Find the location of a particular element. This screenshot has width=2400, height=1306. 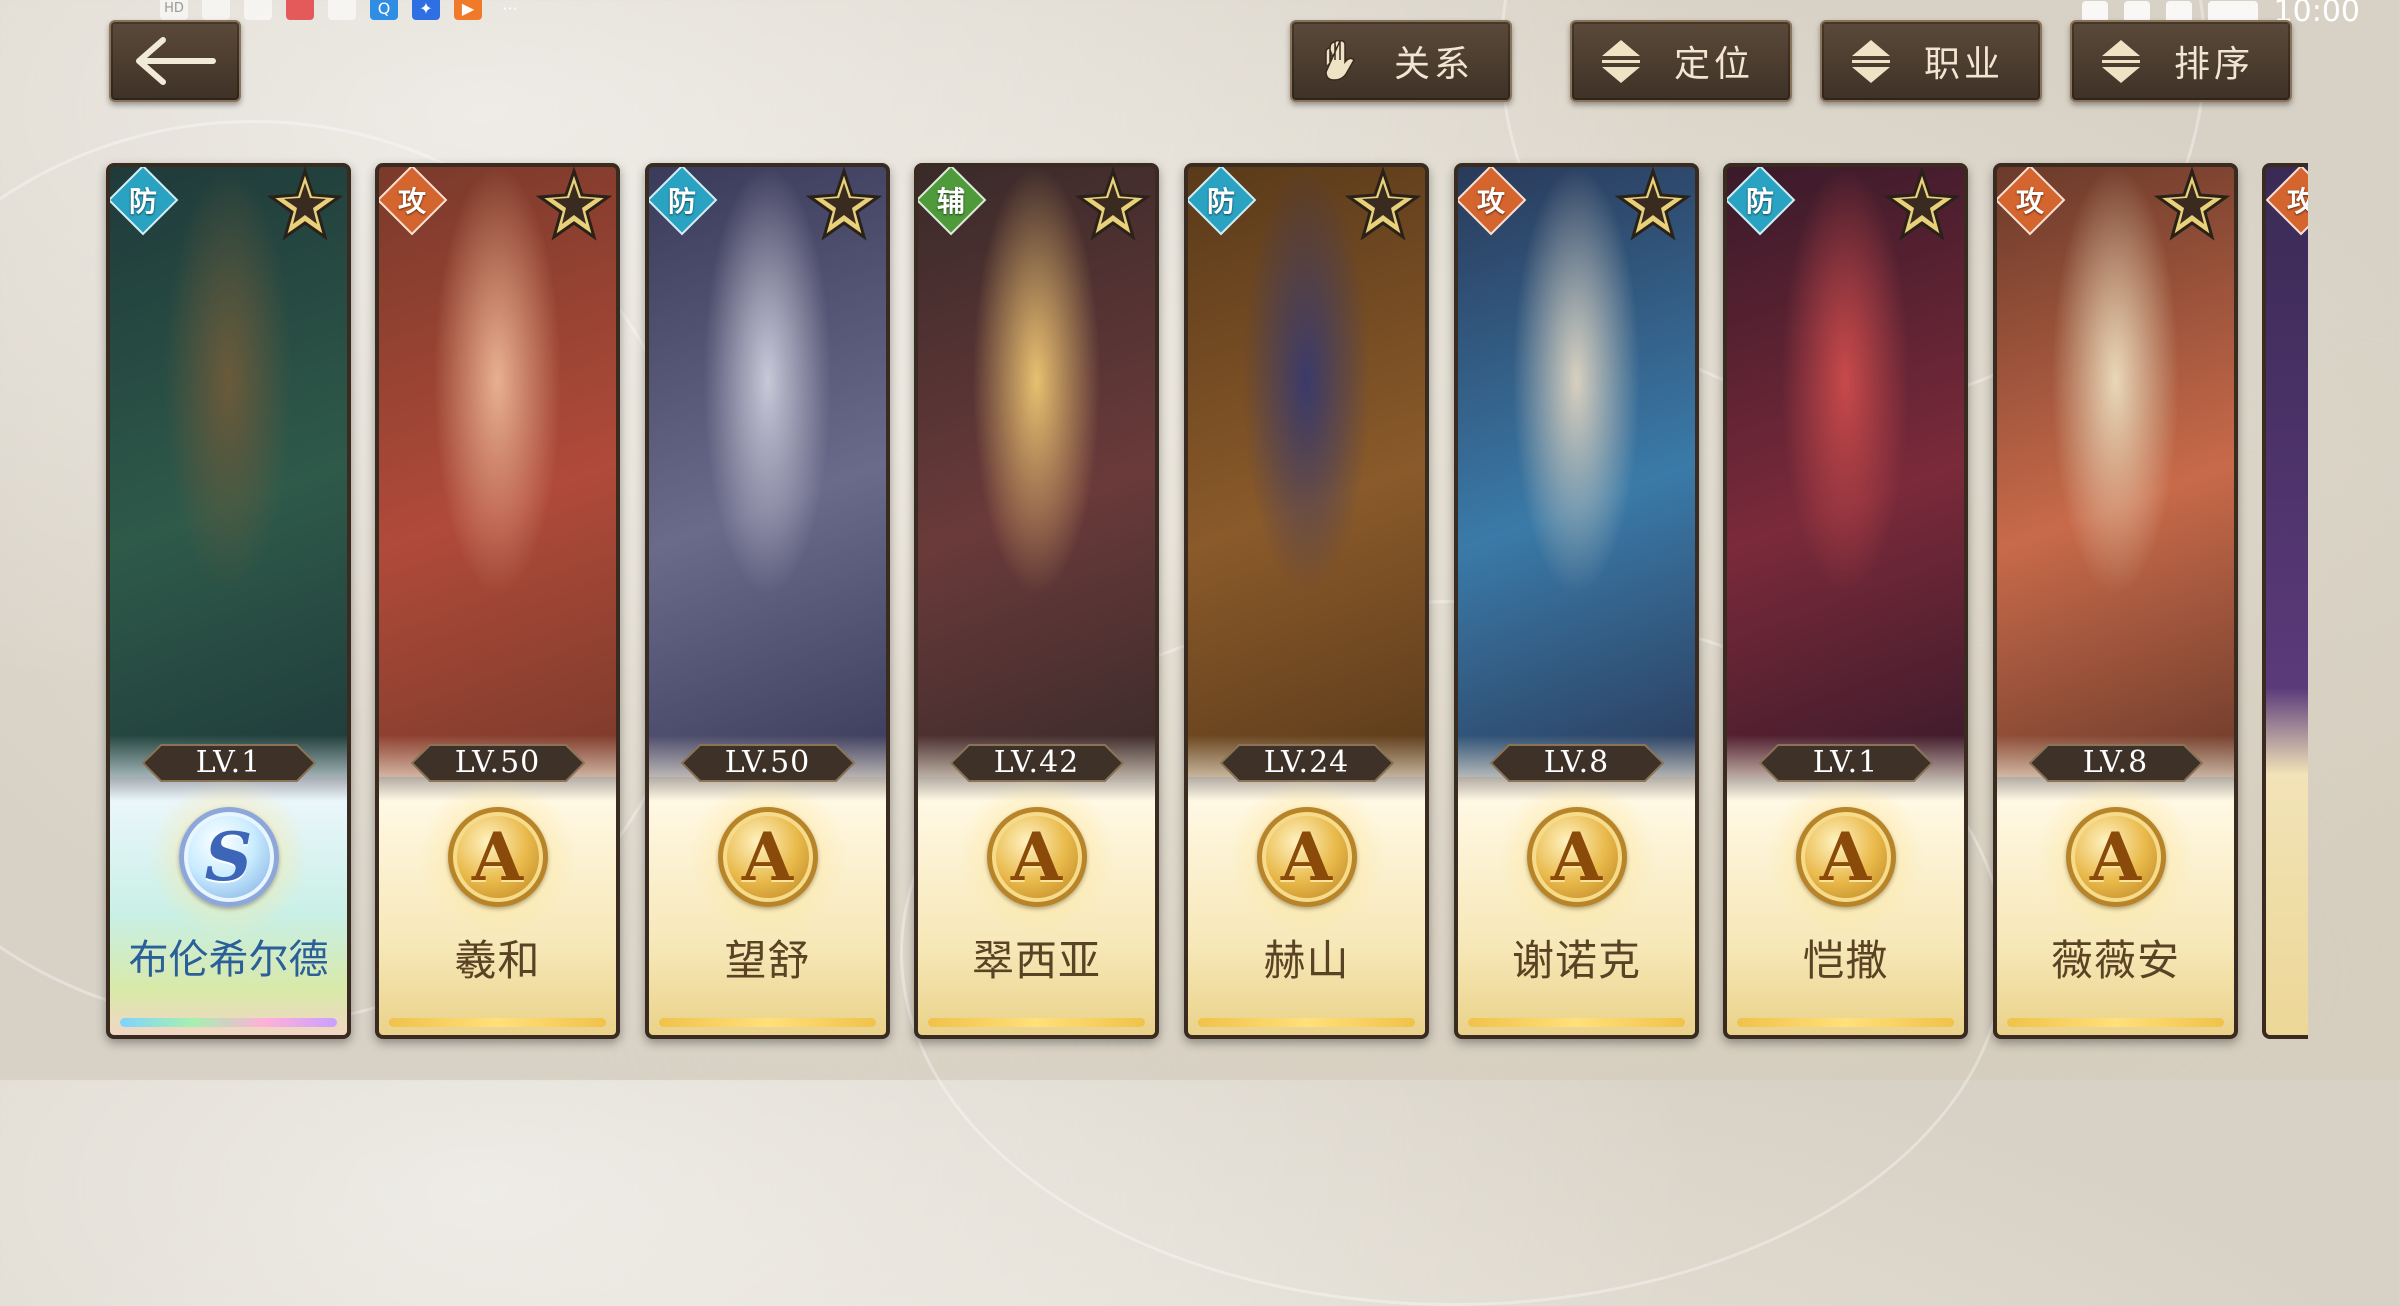

search-app-icon: Q is located at coordinates (384, 10).